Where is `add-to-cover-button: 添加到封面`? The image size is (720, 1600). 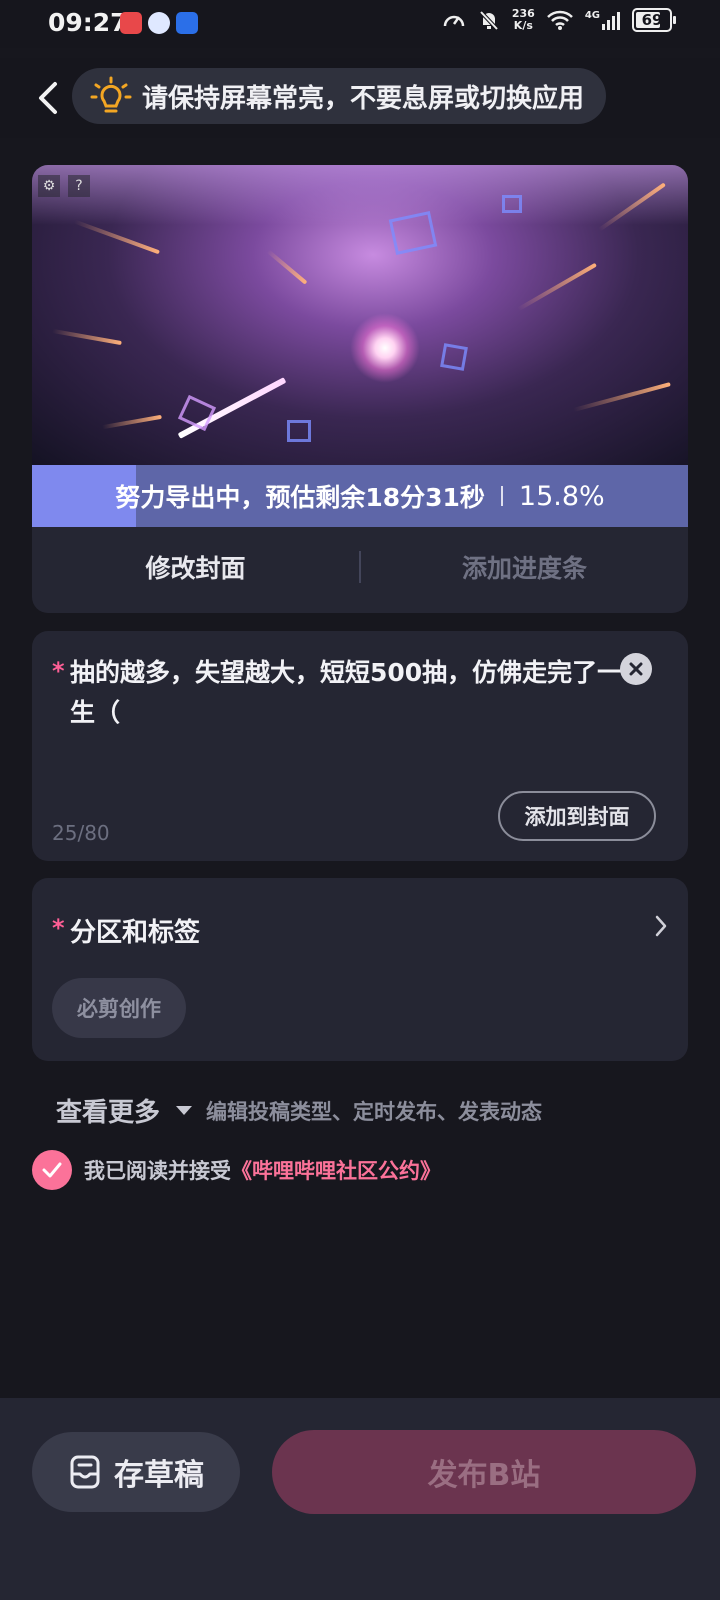
add-to-cover-button: 添加到封面 is located at coordinates (577, 816).